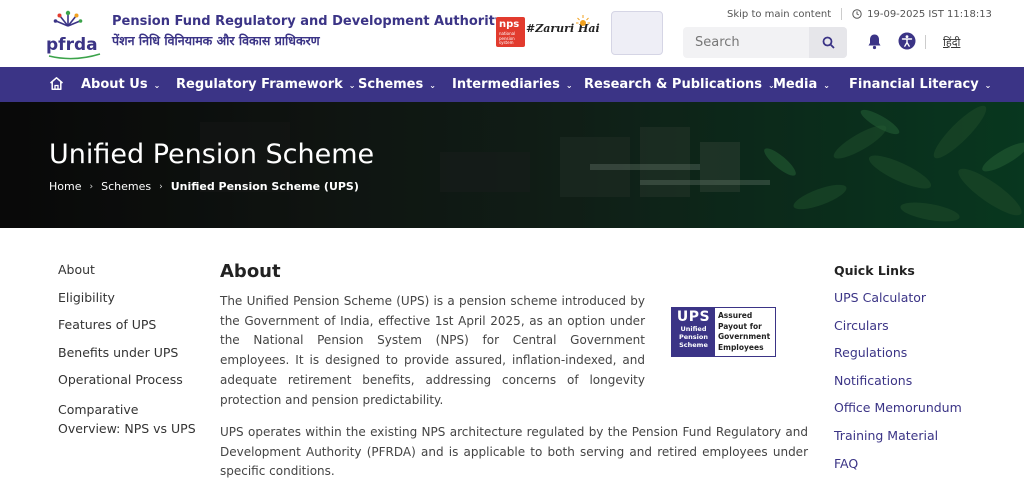  What do you see at coordinates (216, 40) in the screenshot?
I see `org-name-hindi: पेंशन निधि विनियामक और विकास प्राधिकरण` at bounding box center [216, 40].